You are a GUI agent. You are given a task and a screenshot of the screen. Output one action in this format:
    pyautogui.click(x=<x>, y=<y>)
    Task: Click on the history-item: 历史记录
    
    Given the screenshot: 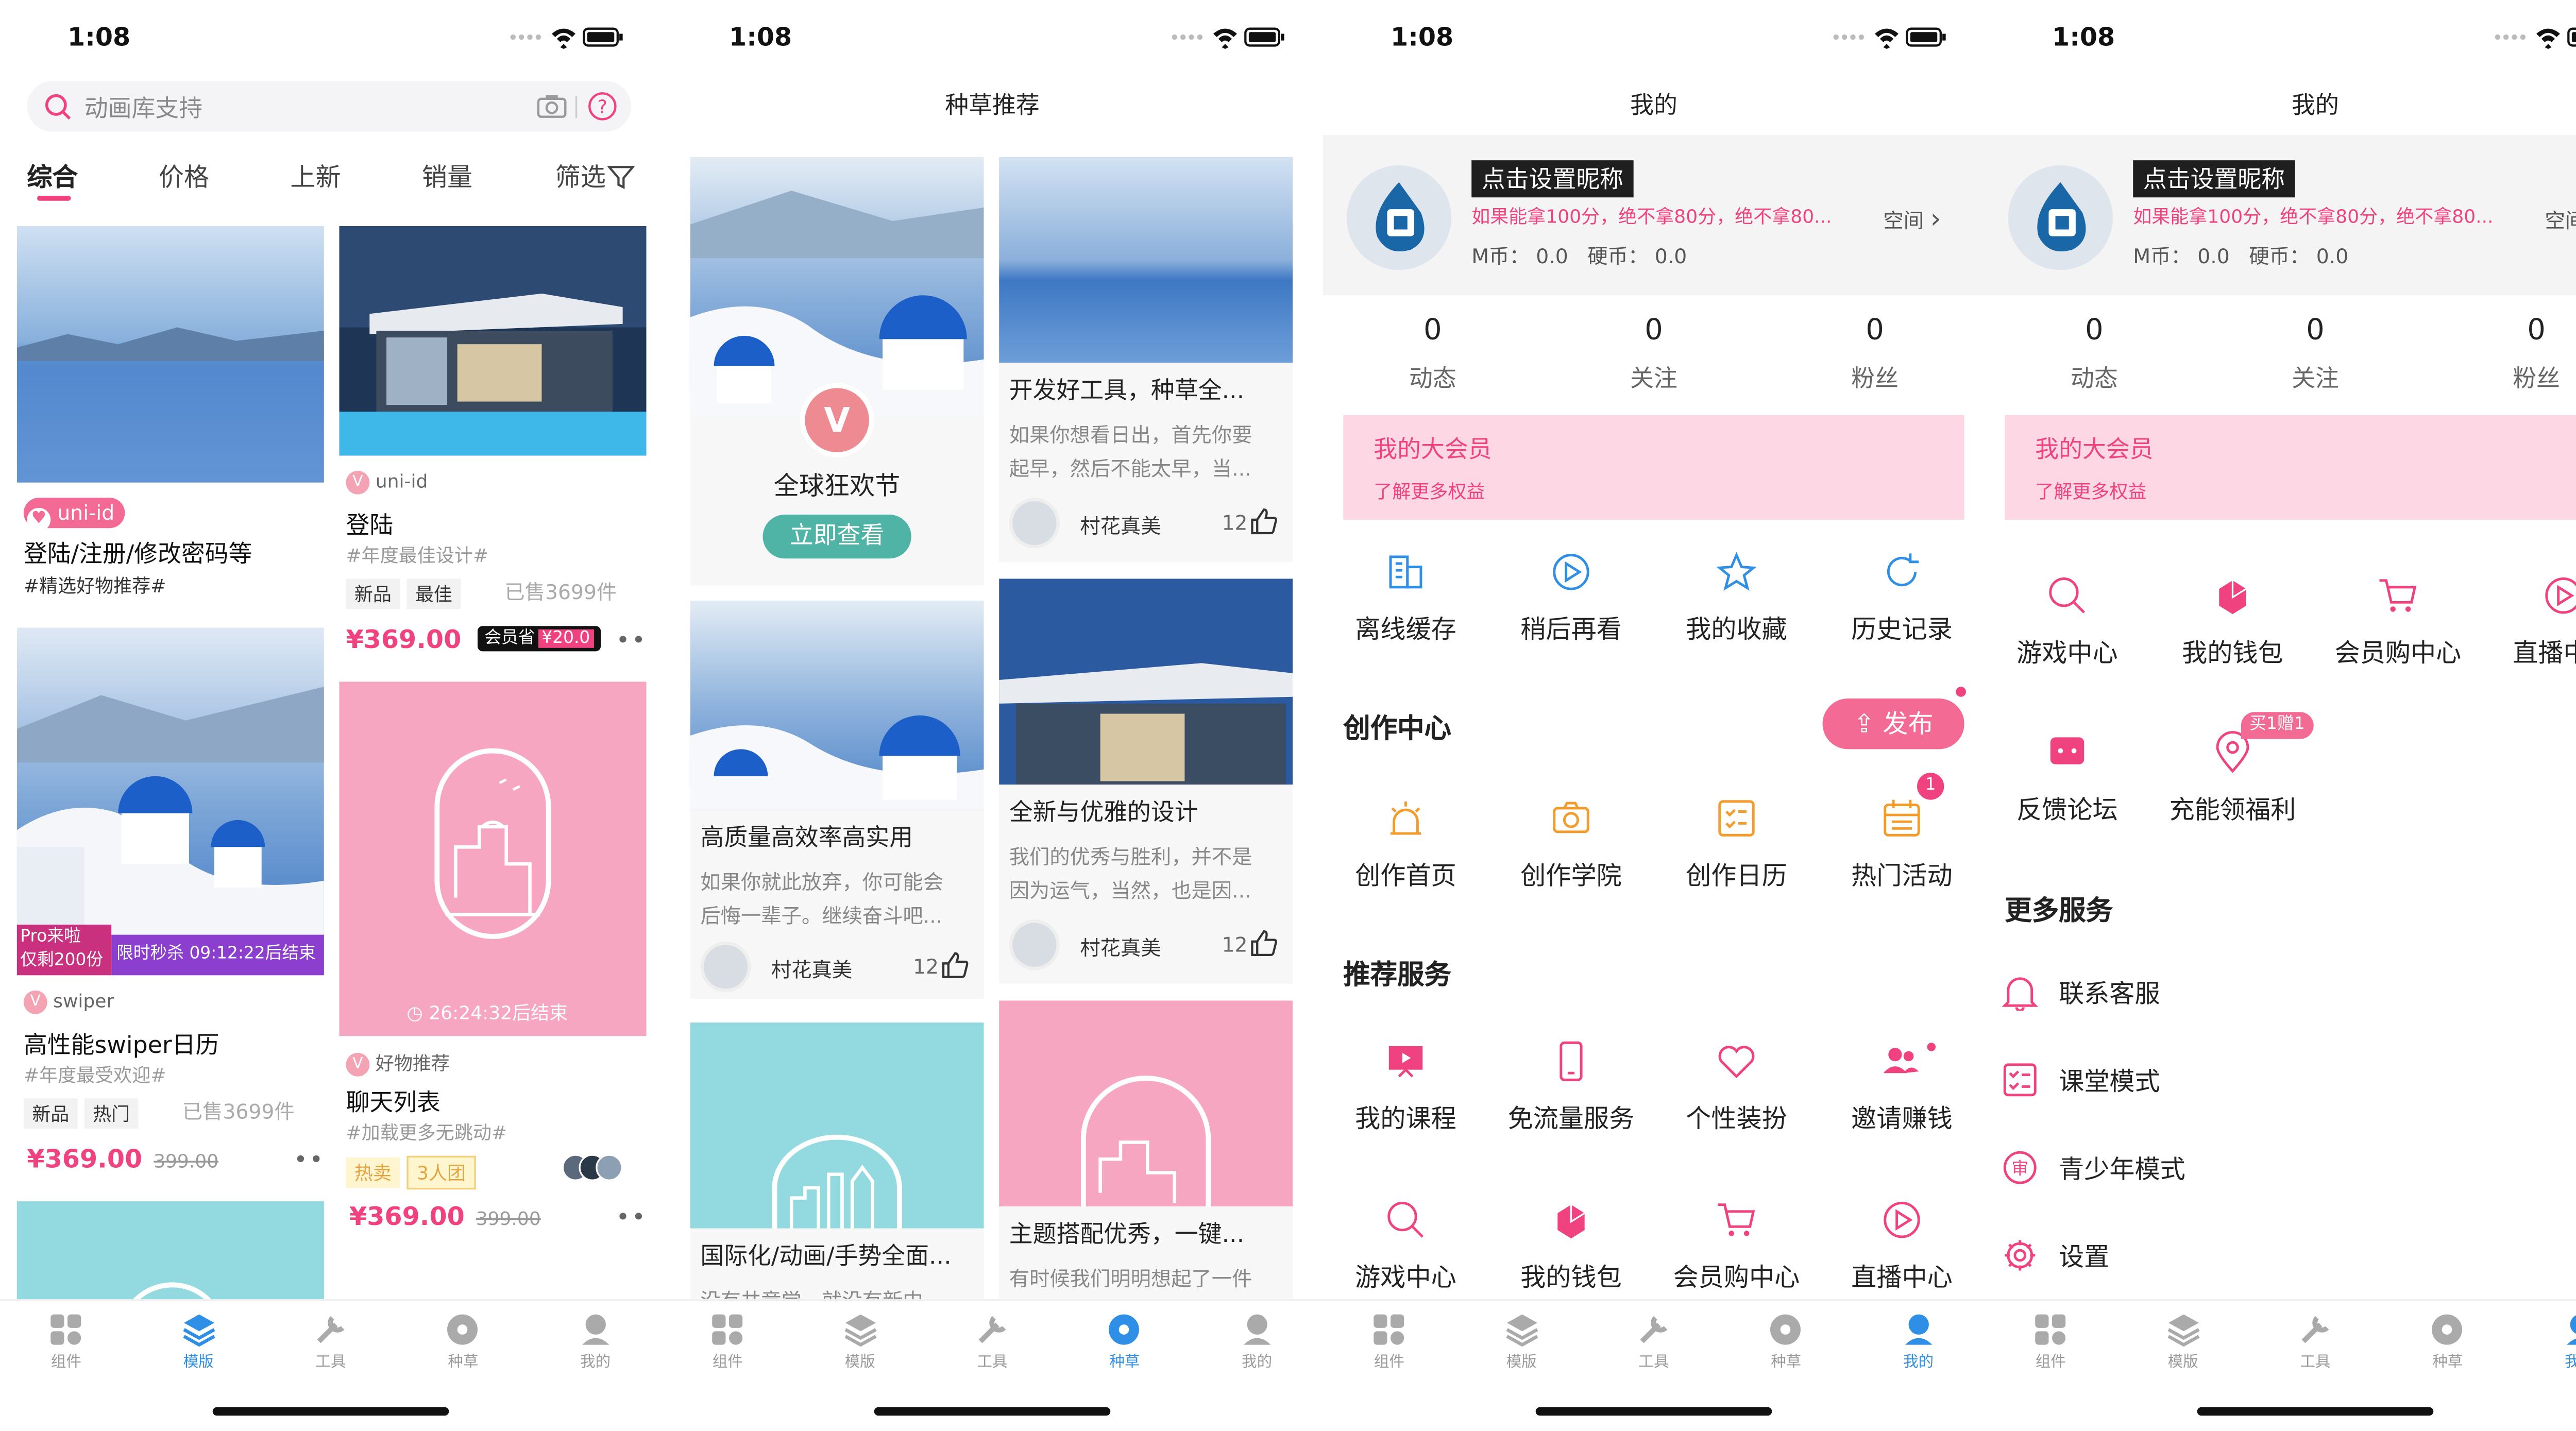 What is the action you would take?
    pyautogui.click(x=1902, y=598)
    